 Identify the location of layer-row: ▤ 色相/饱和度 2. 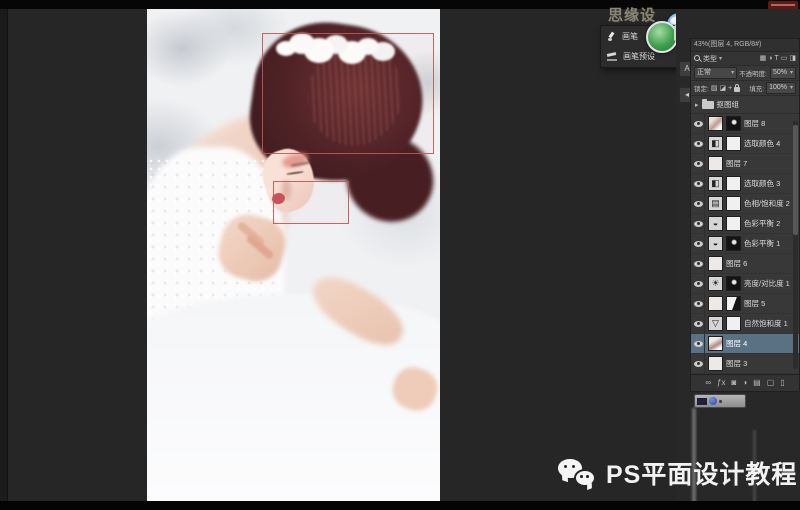
(745, 204).